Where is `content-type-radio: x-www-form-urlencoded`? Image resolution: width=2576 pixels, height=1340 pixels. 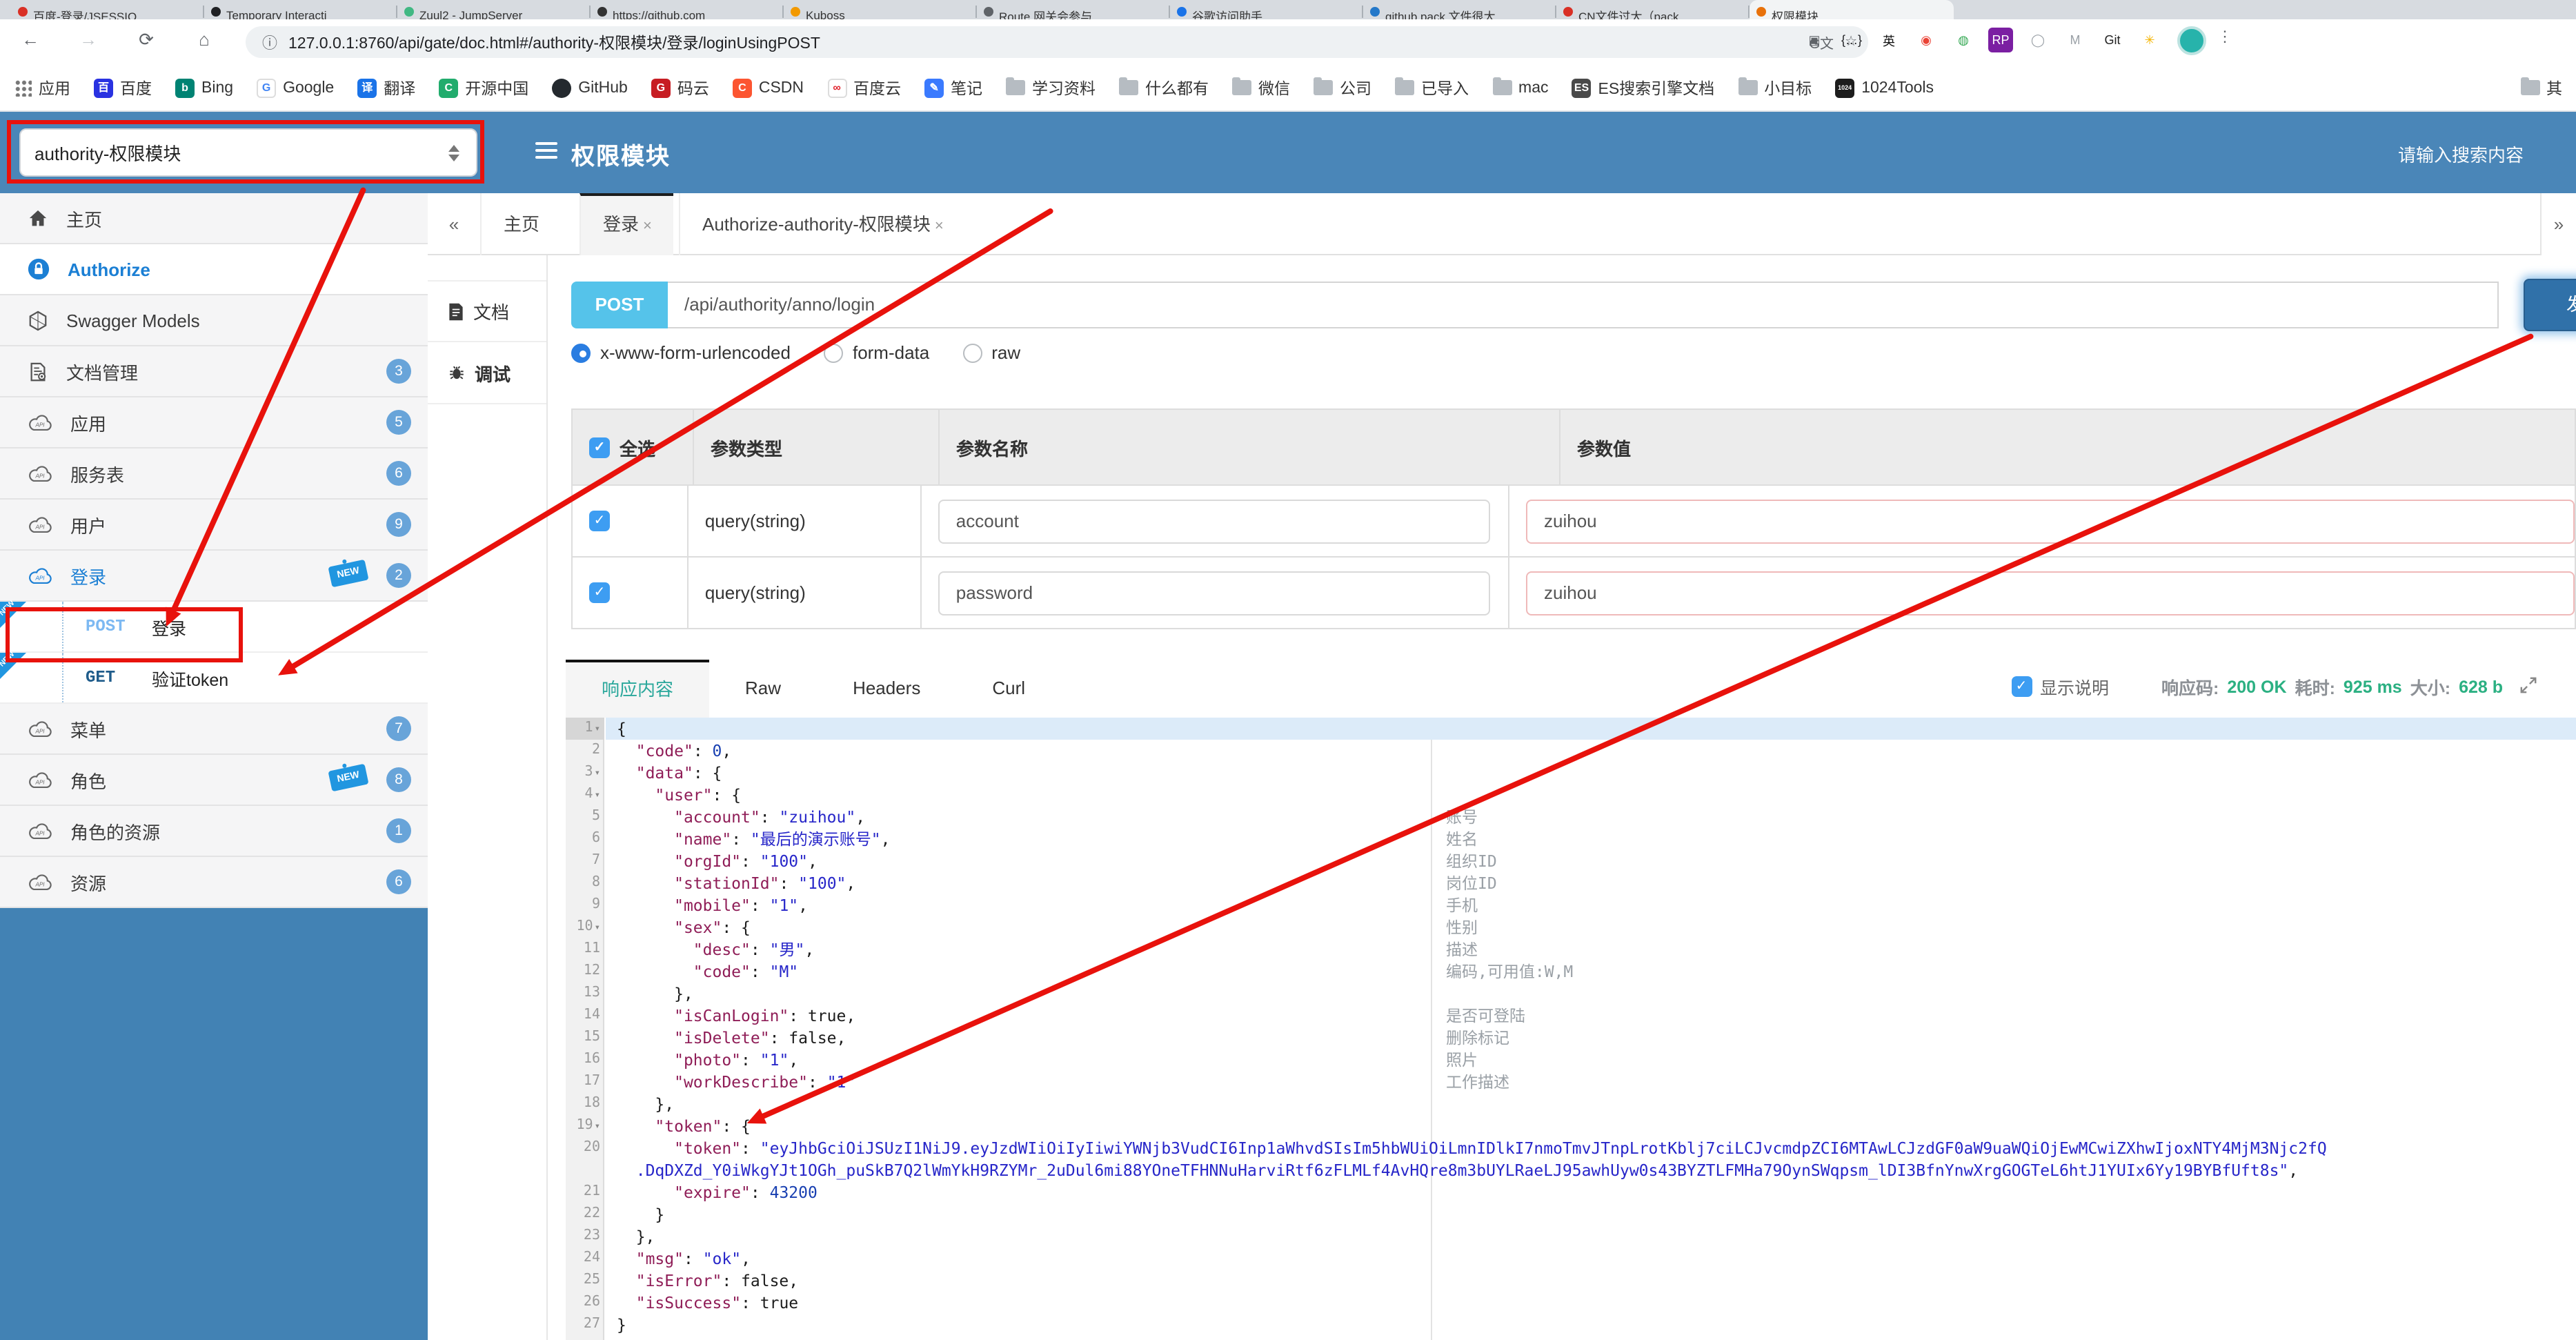
content-type-radio: x-www-form-urlencoded is located at coordinates (681, 352).